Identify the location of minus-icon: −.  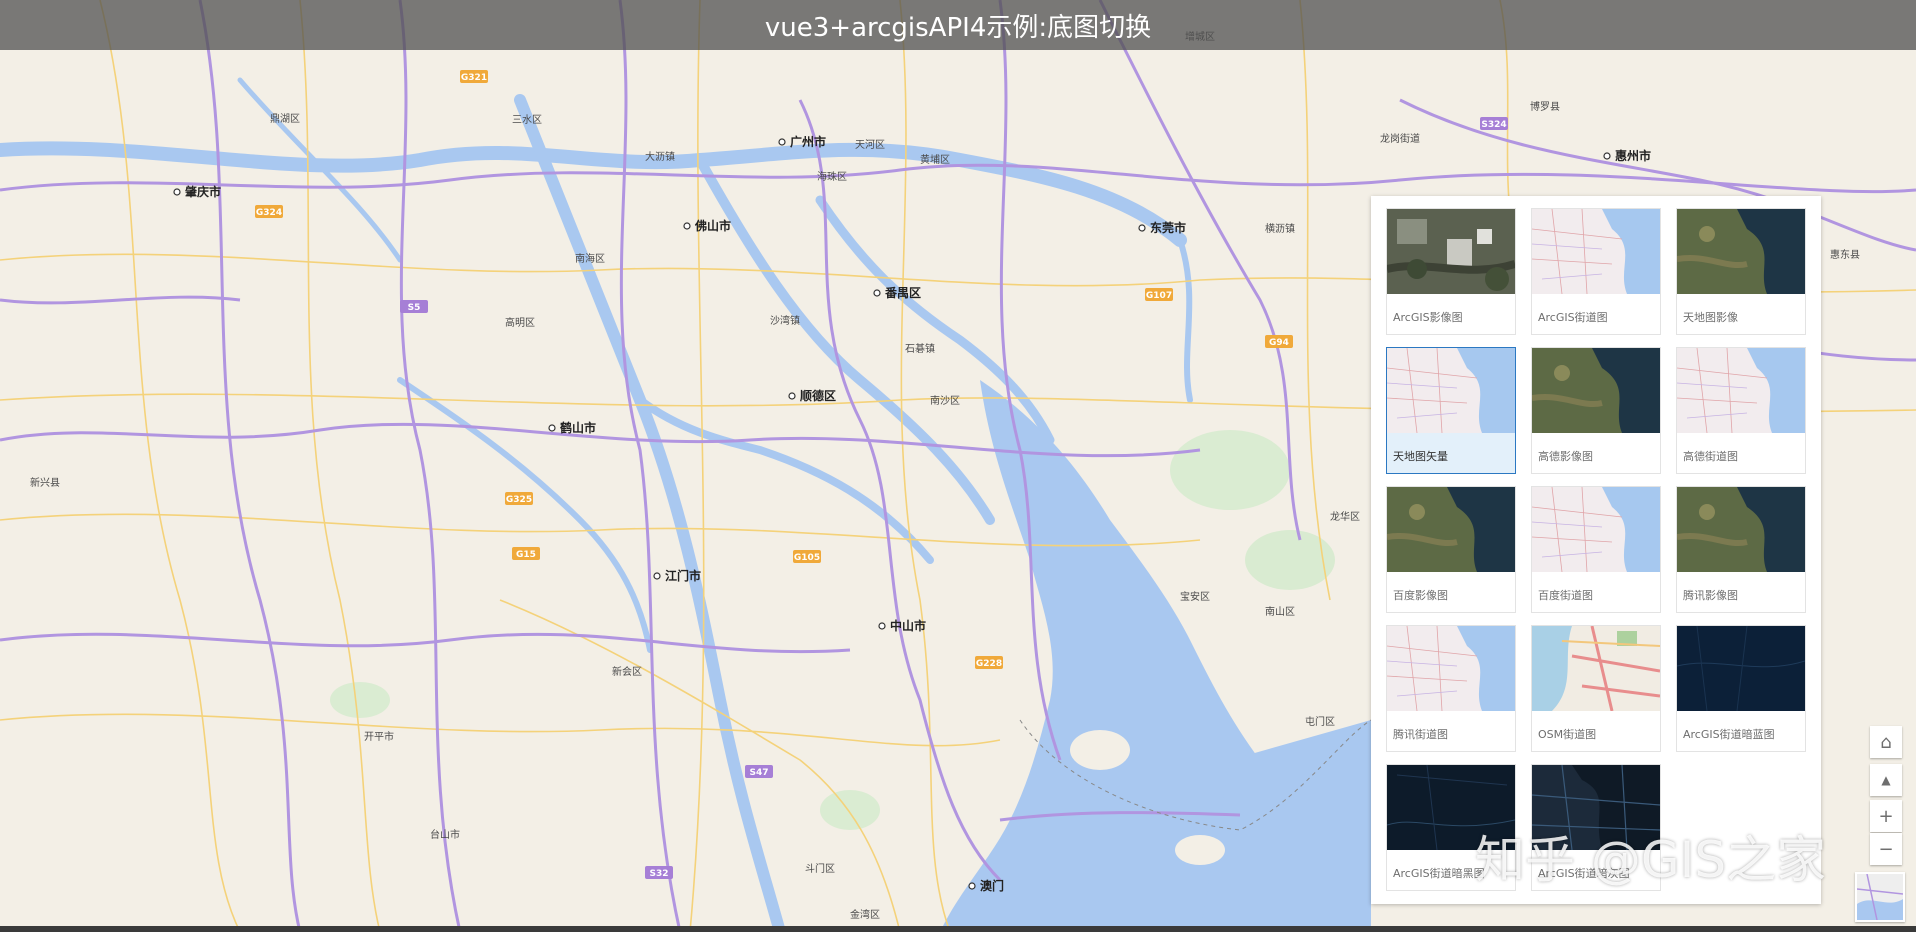
(1886, 849).